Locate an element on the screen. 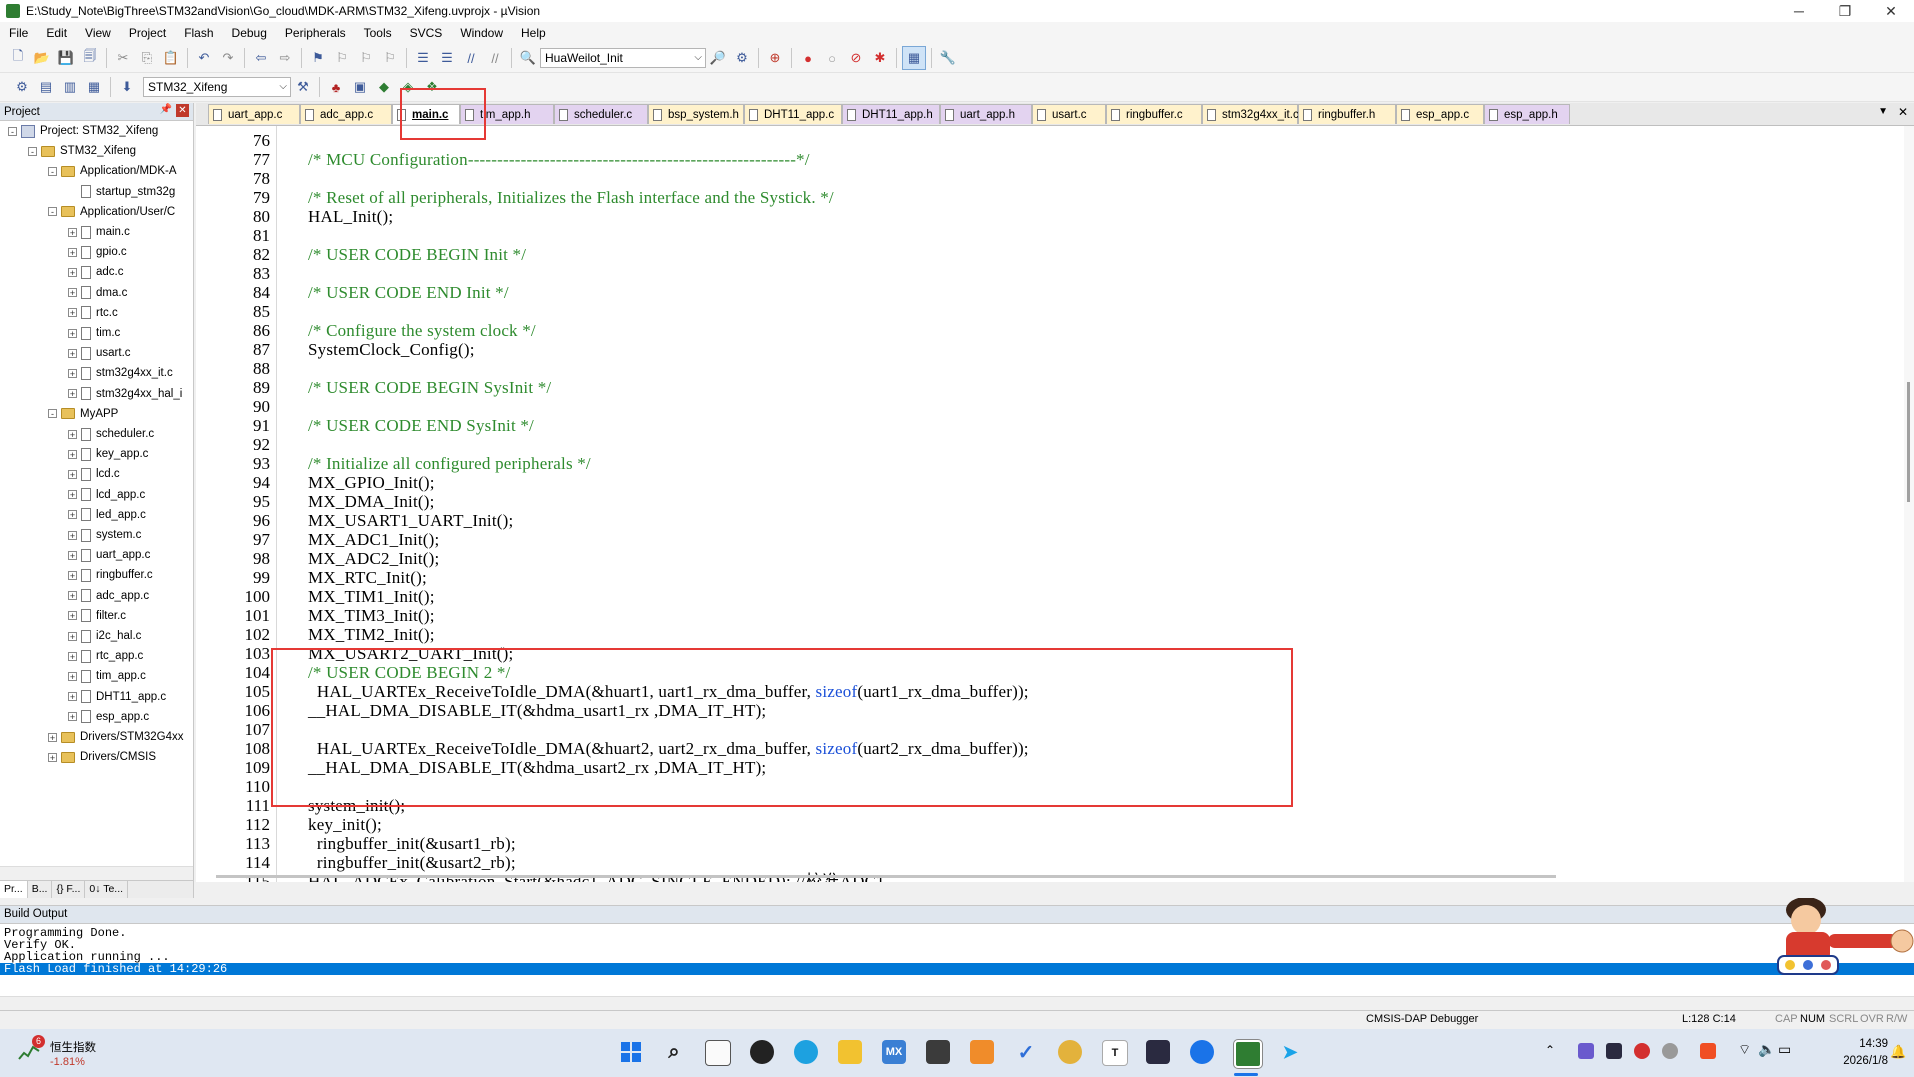 The image size is (1914, 1077). redo-icon: ↷ is located at coordinates (228, 58).